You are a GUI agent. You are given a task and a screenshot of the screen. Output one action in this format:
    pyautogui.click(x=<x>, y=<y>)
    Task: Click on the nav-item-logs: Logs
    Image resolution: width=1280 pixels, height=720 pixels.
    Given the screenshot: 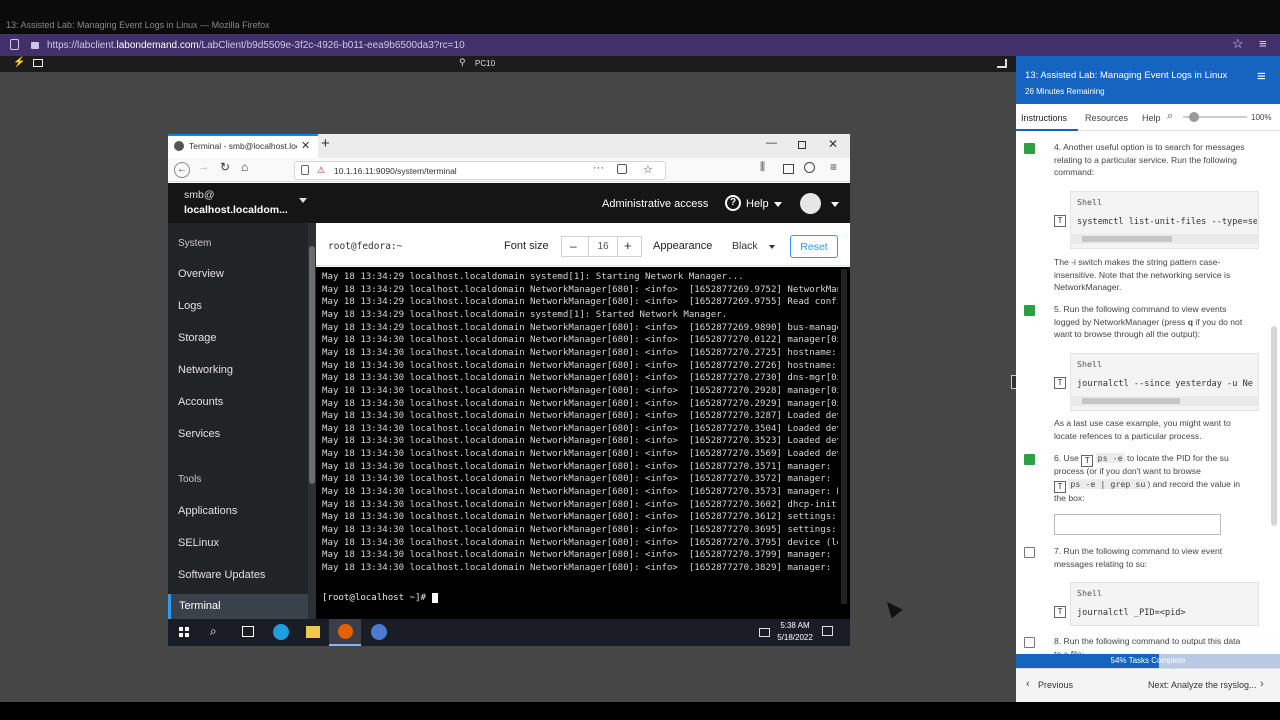 What is the action you would take?
    pyautogui.click(x=190, y=306)
    